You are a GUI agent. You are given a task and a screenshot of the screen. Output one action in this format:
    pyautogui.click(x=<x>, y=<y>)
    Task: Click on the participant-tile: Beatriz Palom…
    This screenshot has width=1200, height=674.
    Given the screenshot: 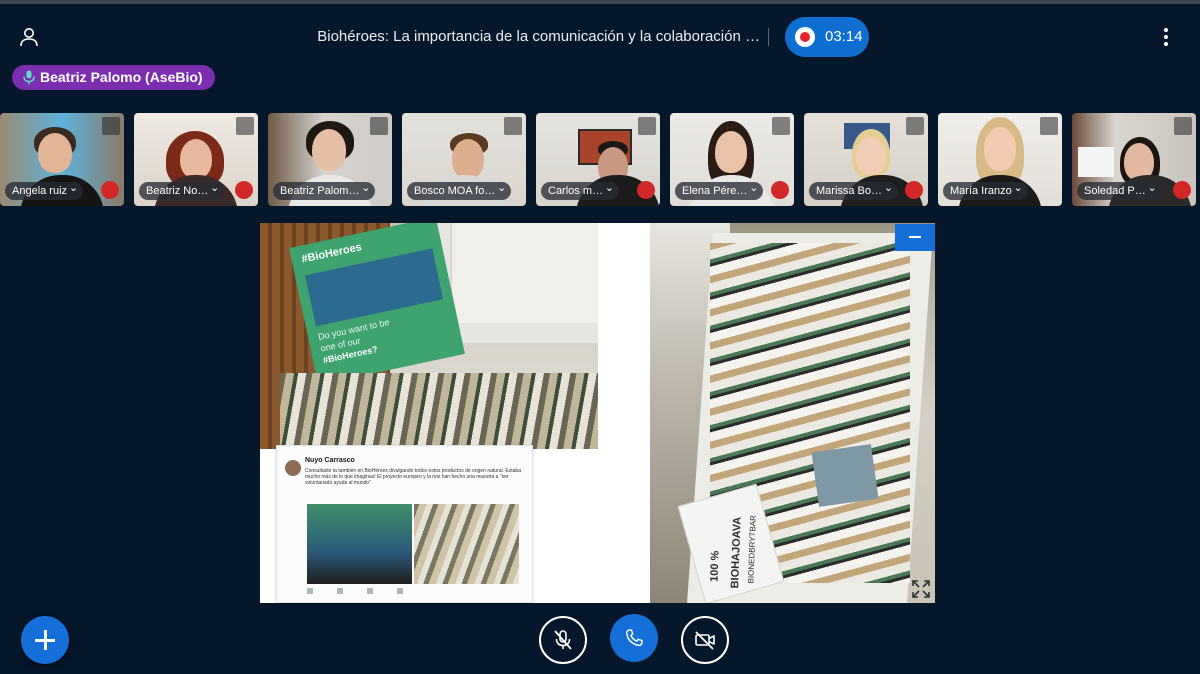 What is the action you would take?
    pyautogui.click(x=330, y=159)
    